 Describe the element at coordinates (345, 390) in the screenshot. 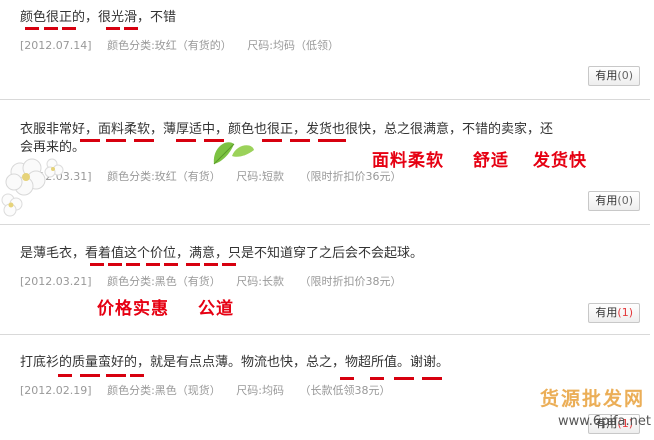

I see `review-discount: （长款低领38元）` at that location.